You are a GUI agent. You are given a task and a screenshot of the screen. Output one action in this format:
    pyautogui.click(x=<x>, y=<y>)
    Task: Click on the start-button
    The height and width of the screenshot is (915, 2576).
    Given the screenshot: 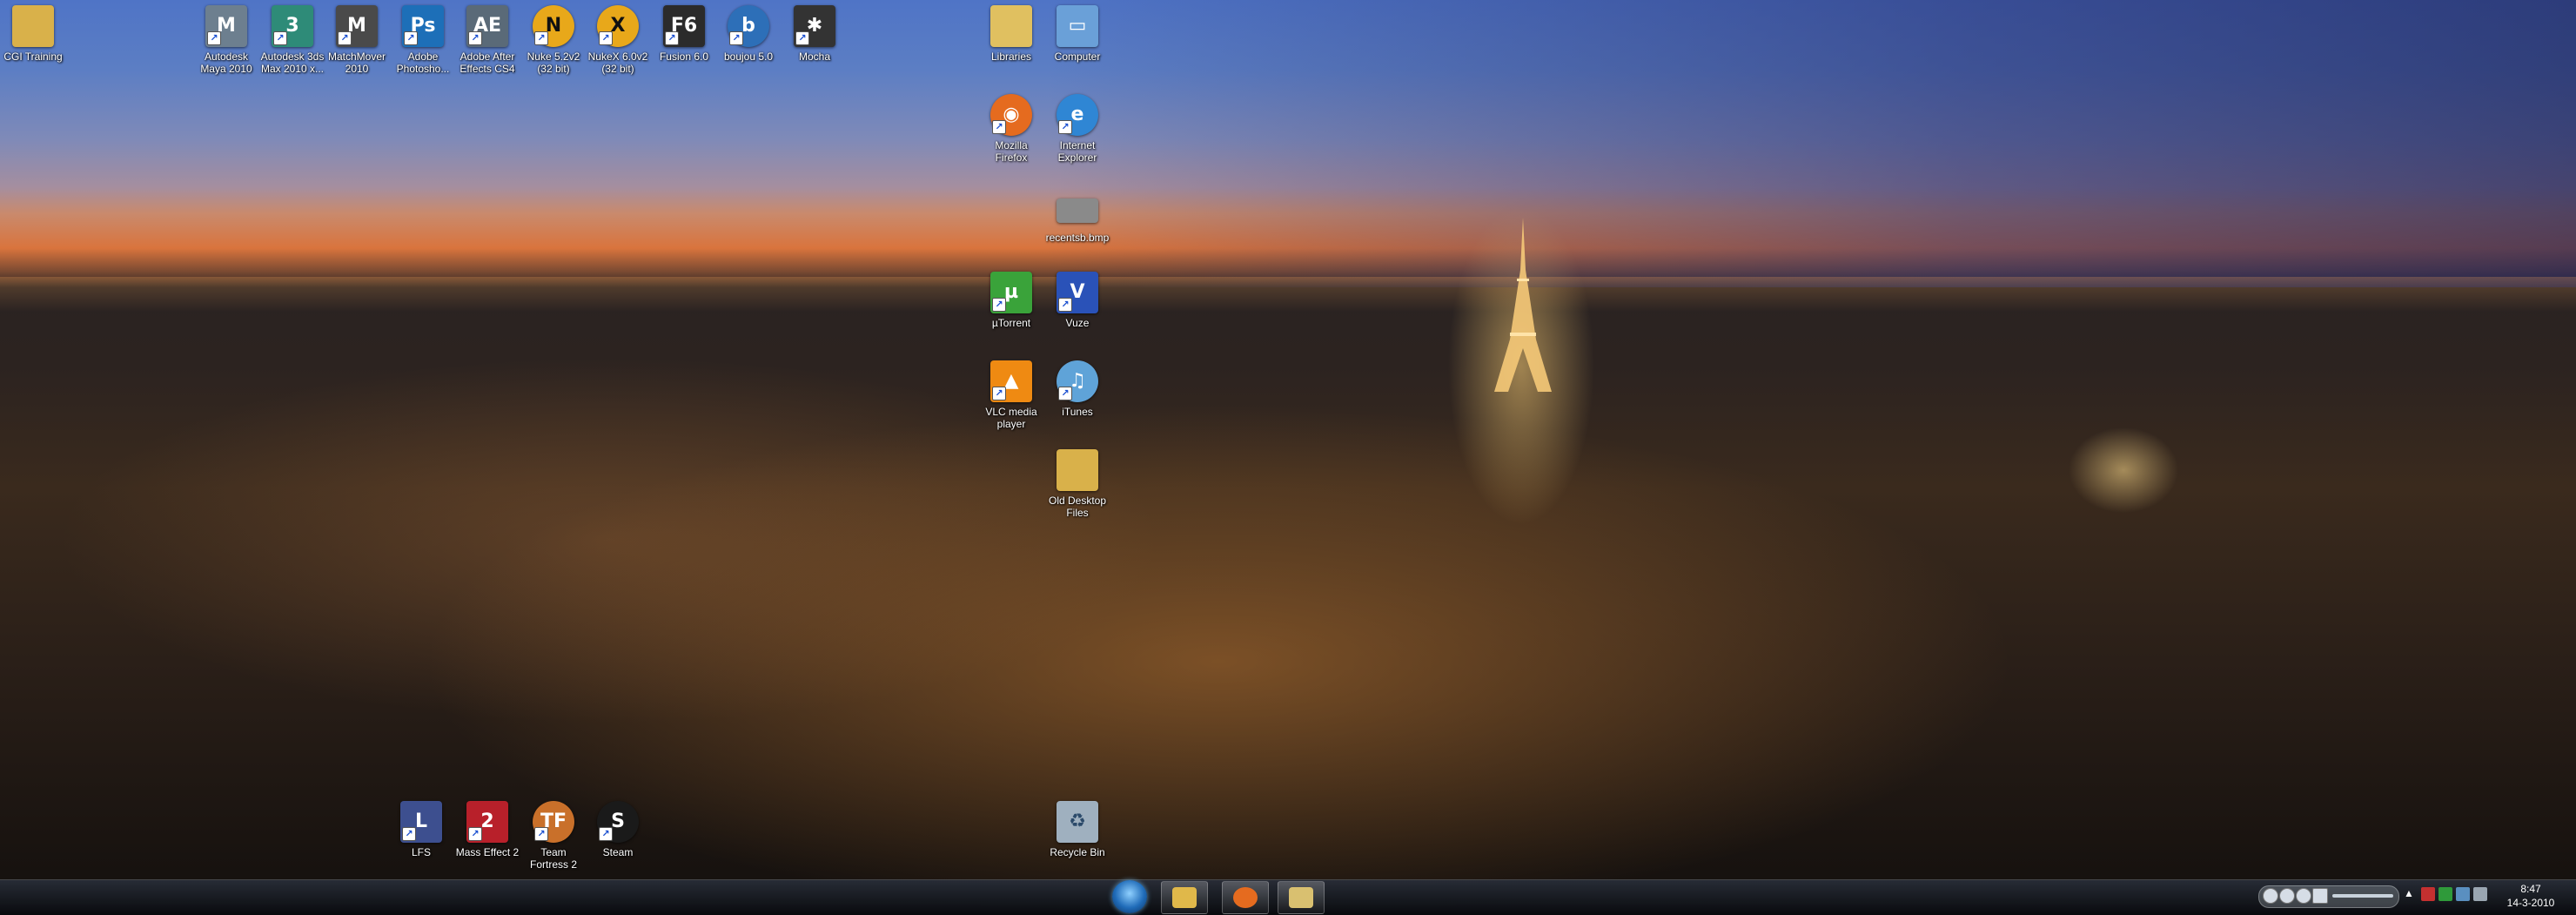 What is the action you would take?
    pyautogui.click(x=1129, y=897)
    